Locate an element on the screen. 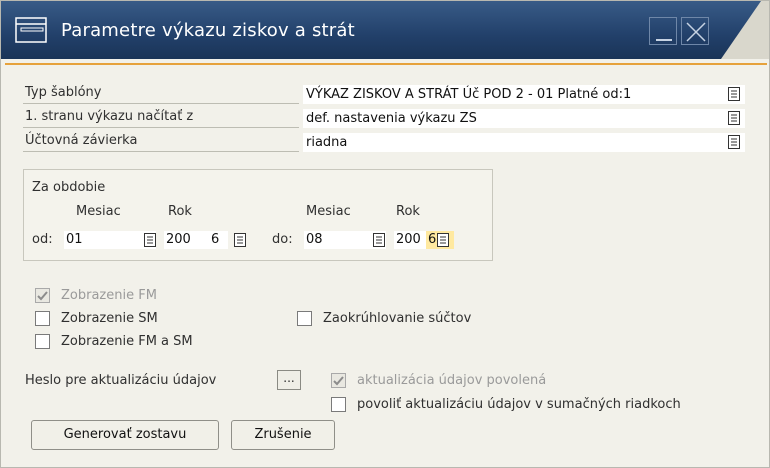 This screenshot has height=468, width=770. update-allowed-checkbox is located at coordinates (338, 380).